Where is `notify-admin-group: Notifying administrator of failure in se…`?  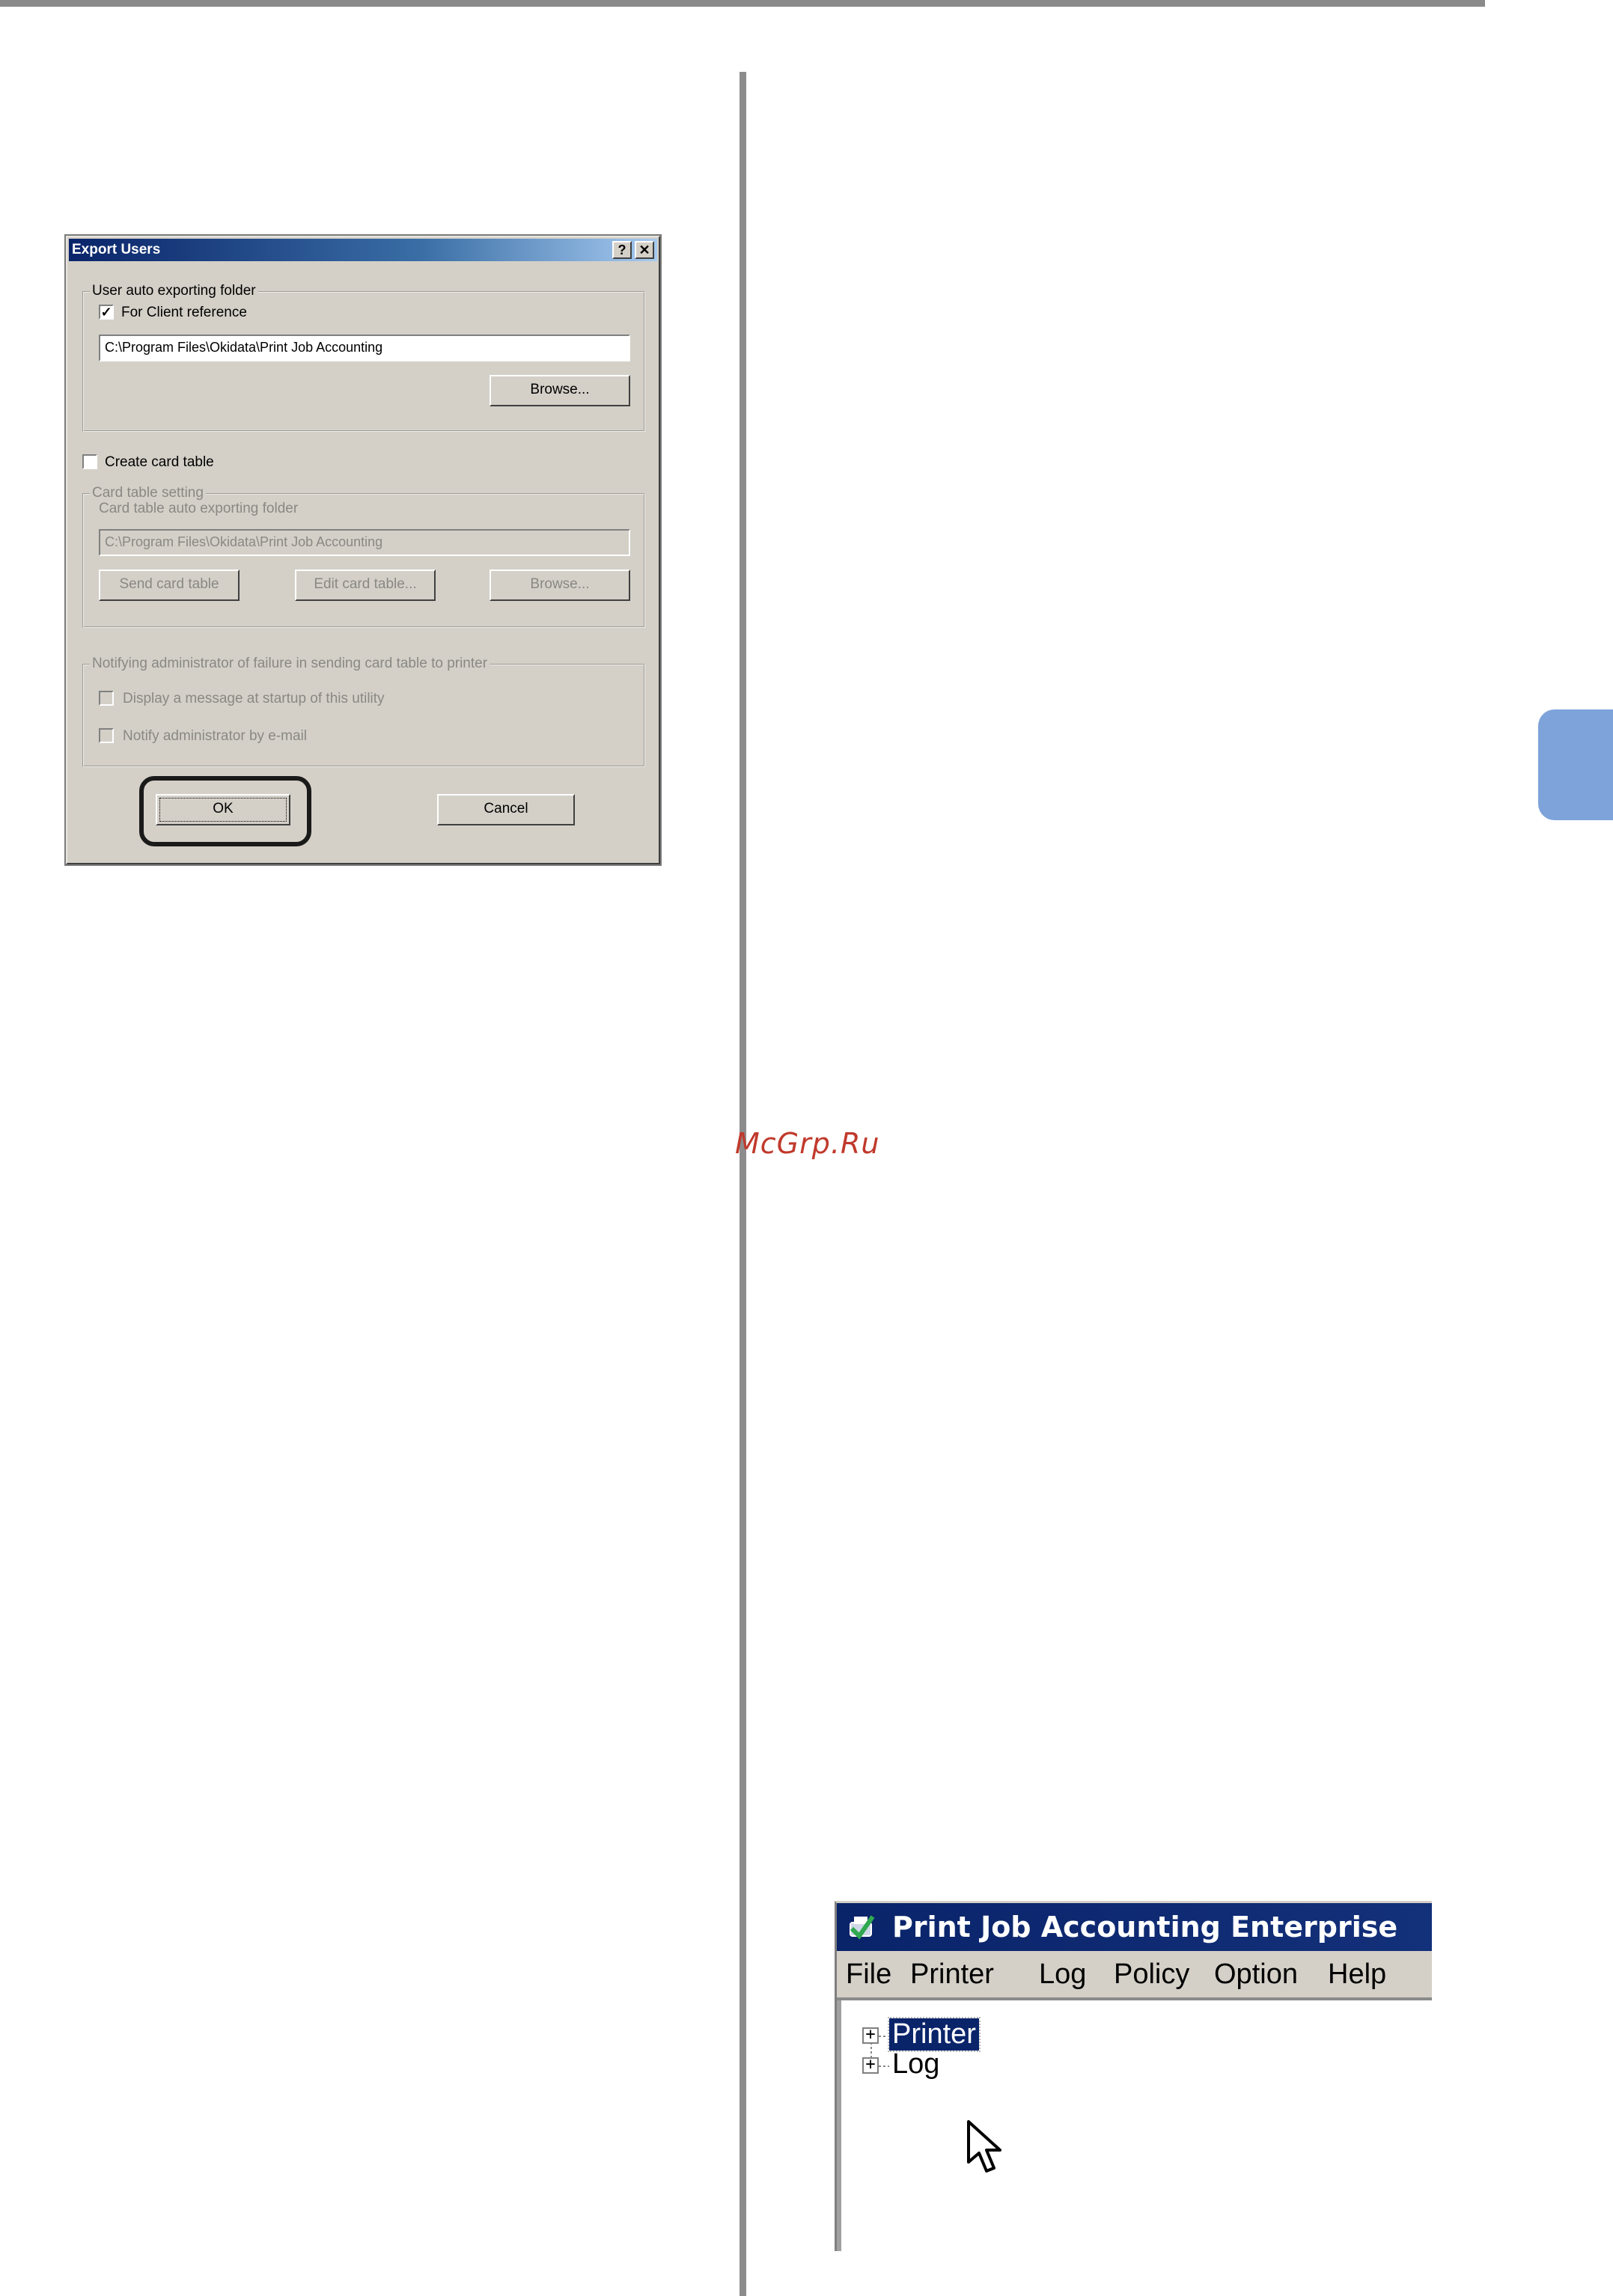
notify-admin-group: Notifying administrator of failure in se… is located at coordinates (363, 711).